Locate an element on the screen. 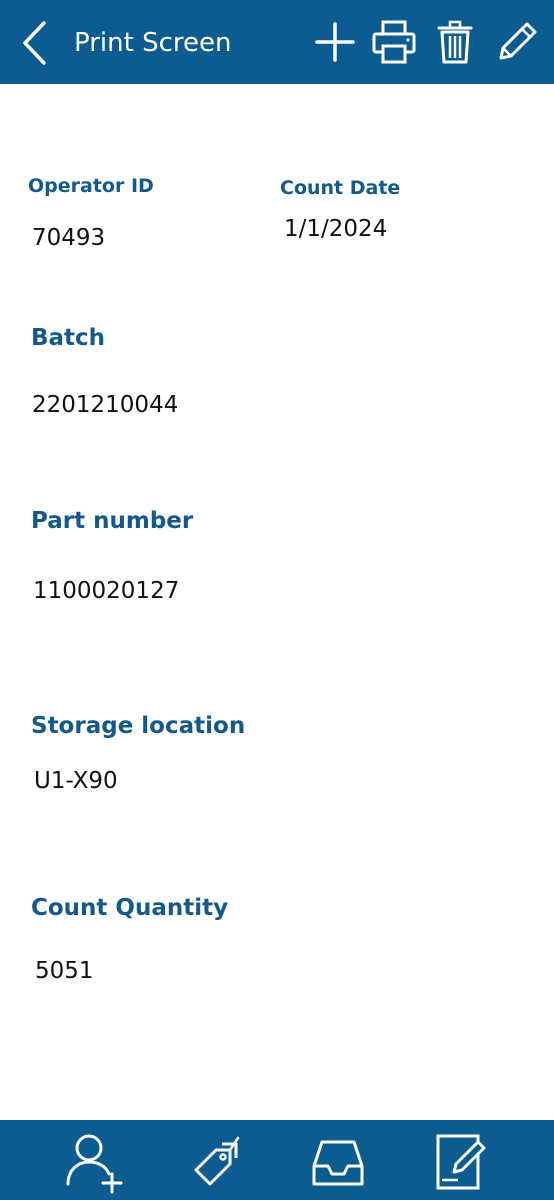 The width and height of the screenshot is (554, 1200). printer-icon is located at coordinates (394, 42).